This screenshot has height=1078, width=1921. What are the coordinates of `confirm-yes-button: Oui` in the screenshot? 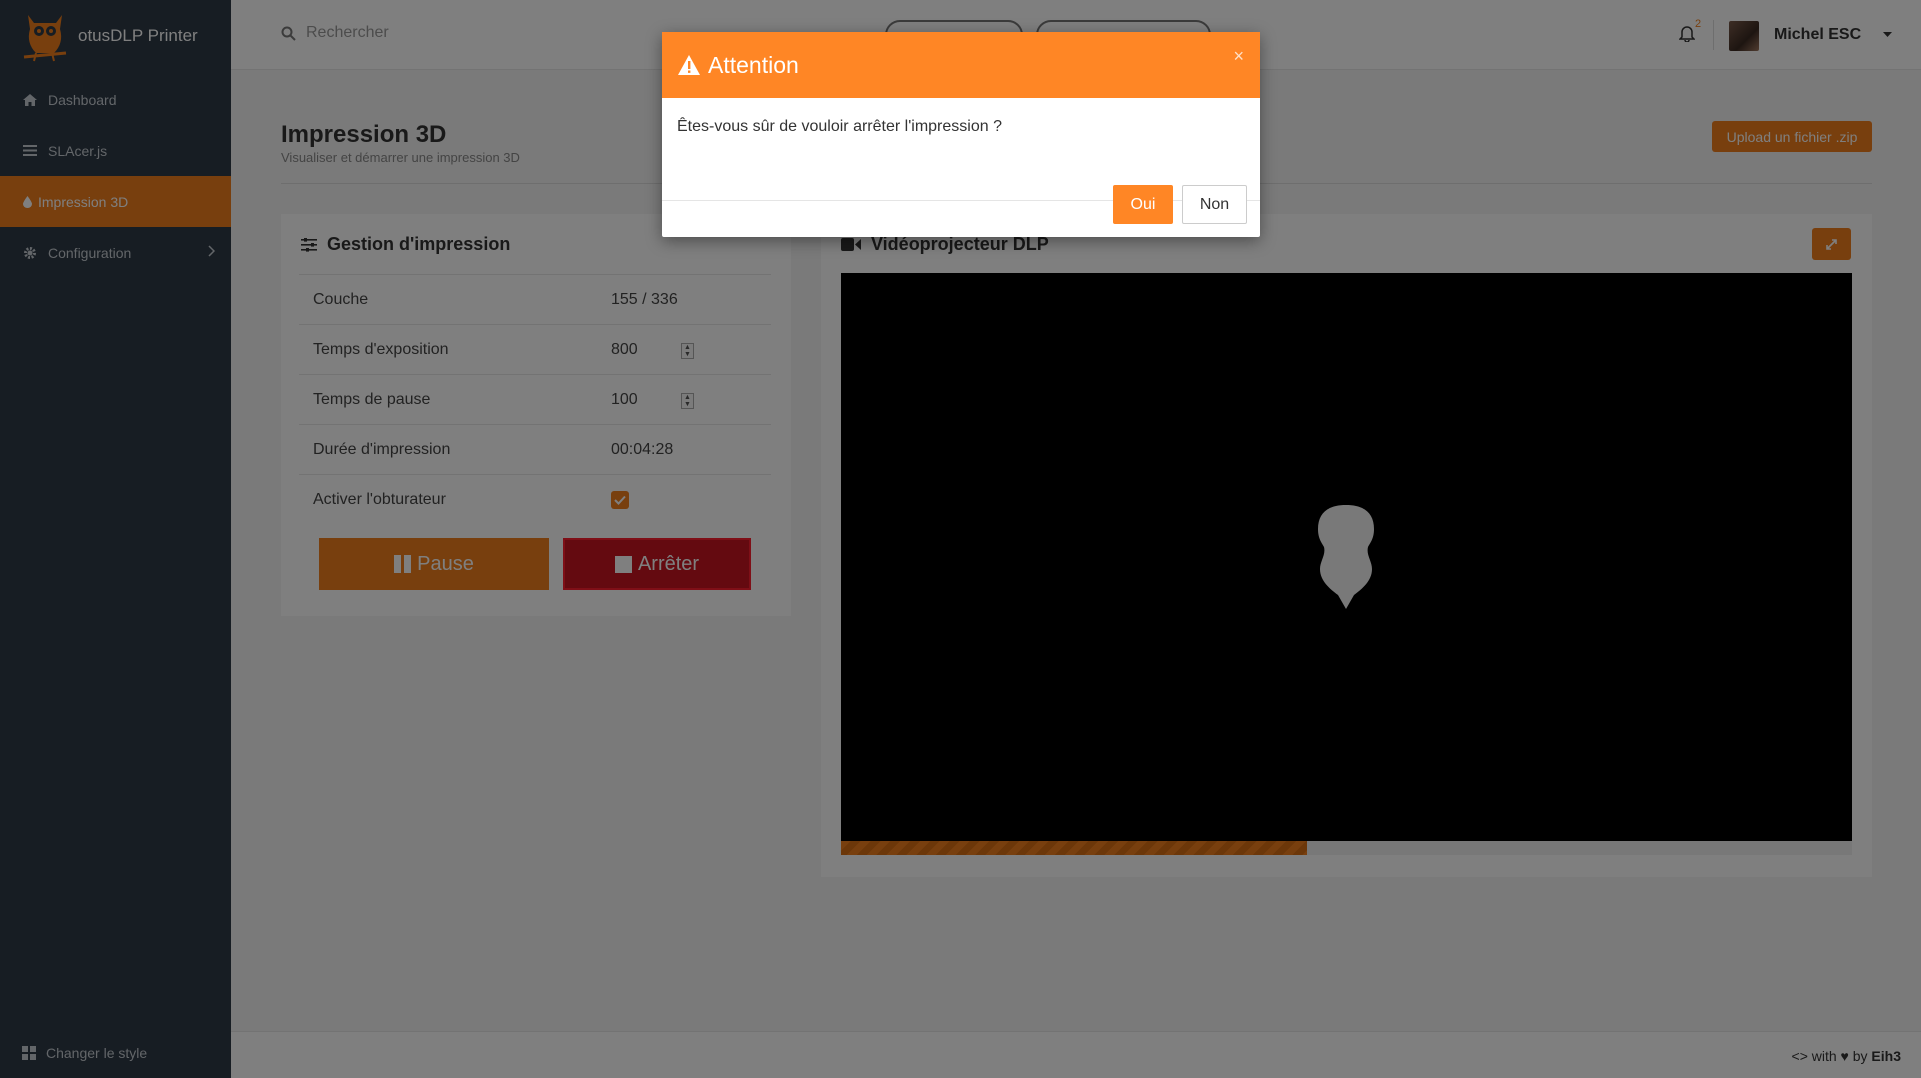 It's located at (1143, 204).